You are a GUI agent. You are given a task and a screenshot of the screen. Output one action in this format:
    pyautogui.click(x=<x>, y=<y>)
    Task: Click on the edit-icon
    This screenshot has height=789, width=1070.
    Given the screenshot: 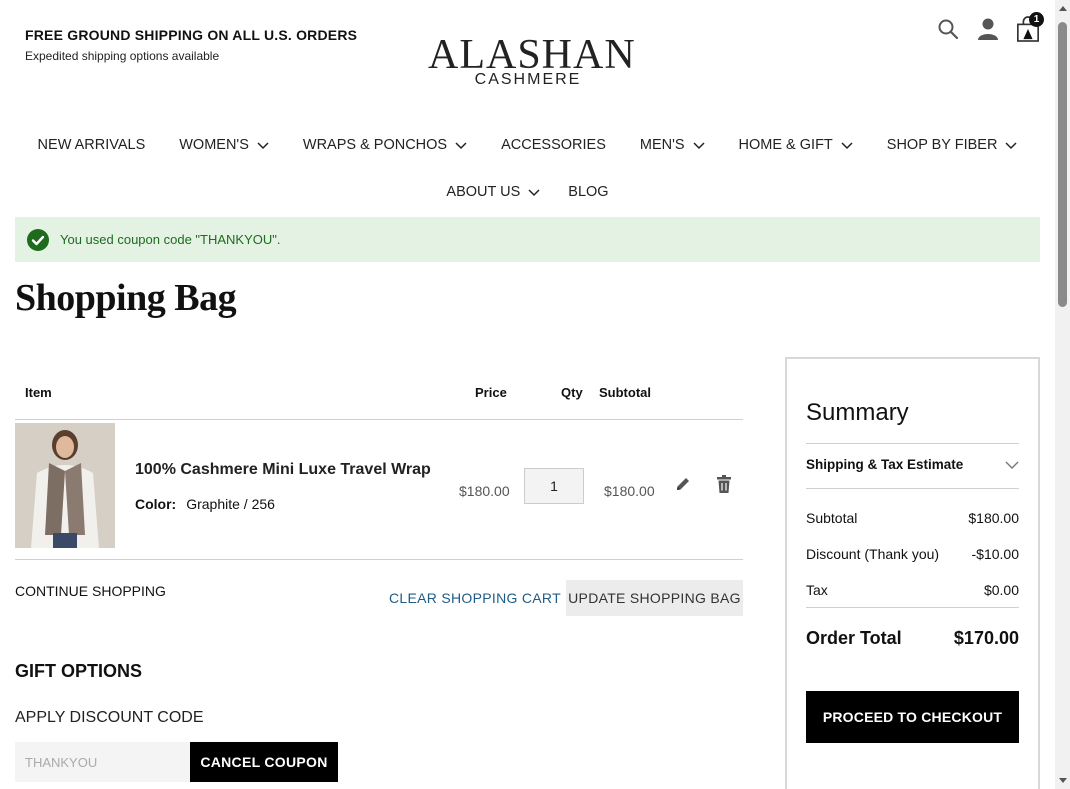 What is the action you would take?
    pyautogui.click(x=683, y=484)
    